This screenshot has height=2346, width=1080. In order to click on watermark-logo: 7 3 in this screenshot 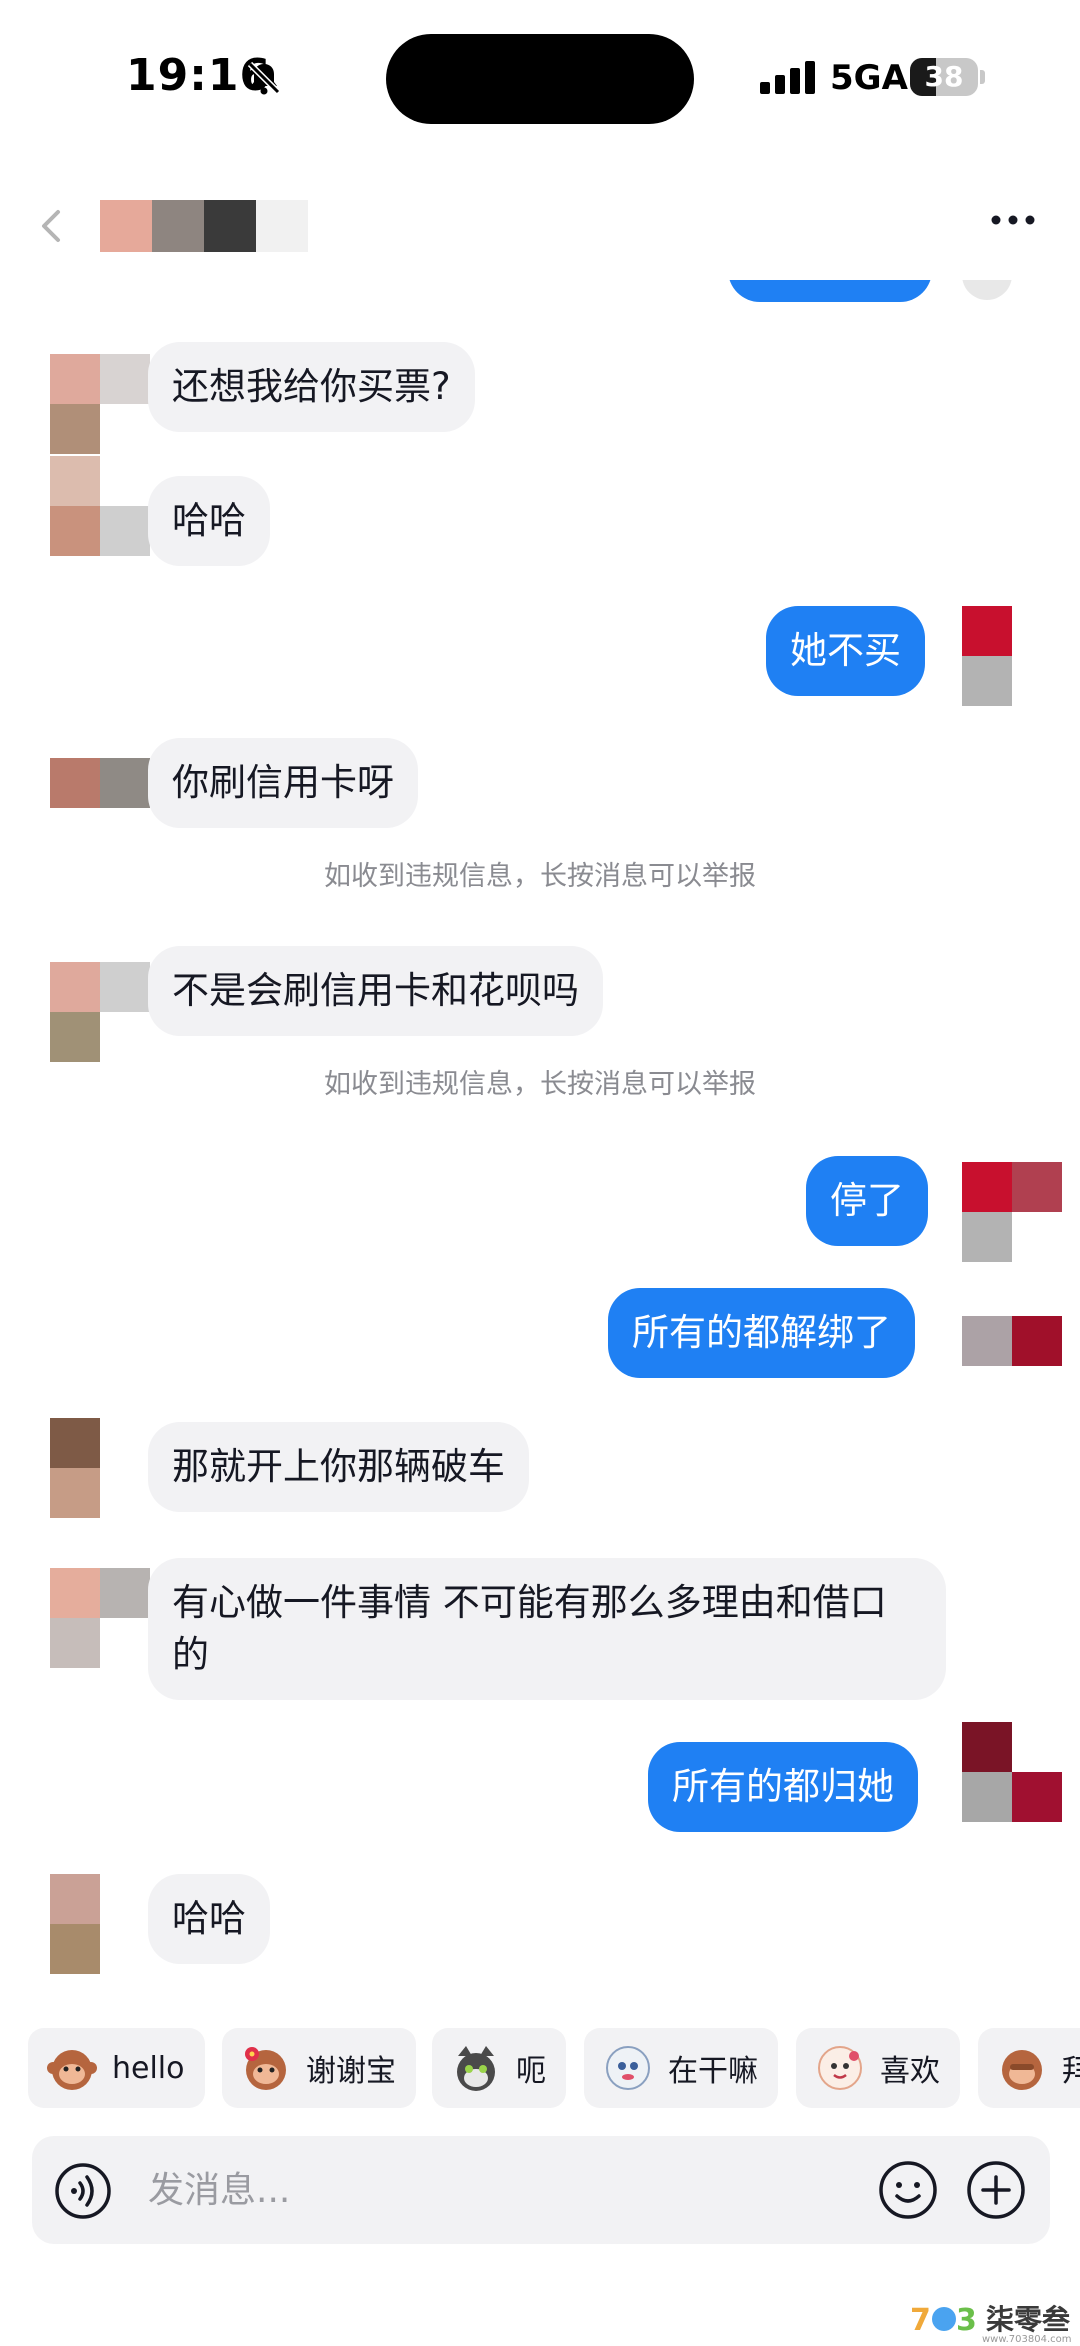, I will do `click(943, 2320)`.